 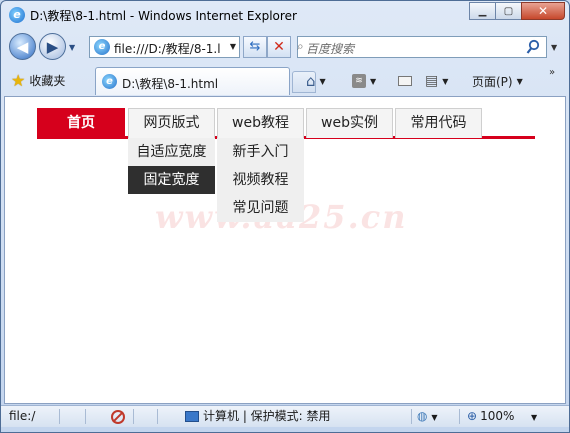 What do you see at coordinates (169, 48) in the screenshot?
I see `url-field: file:///D:/教程/8-1.l` at bounding box center [169, 48].